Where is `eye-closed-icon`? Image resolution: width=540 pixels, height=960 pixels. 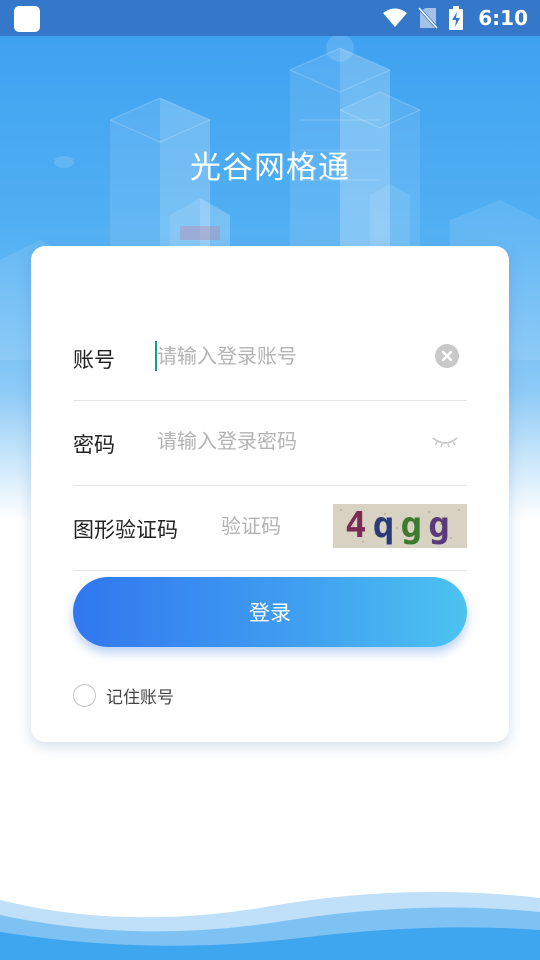
eye-closed-icon is located at coordinates (445, 441).